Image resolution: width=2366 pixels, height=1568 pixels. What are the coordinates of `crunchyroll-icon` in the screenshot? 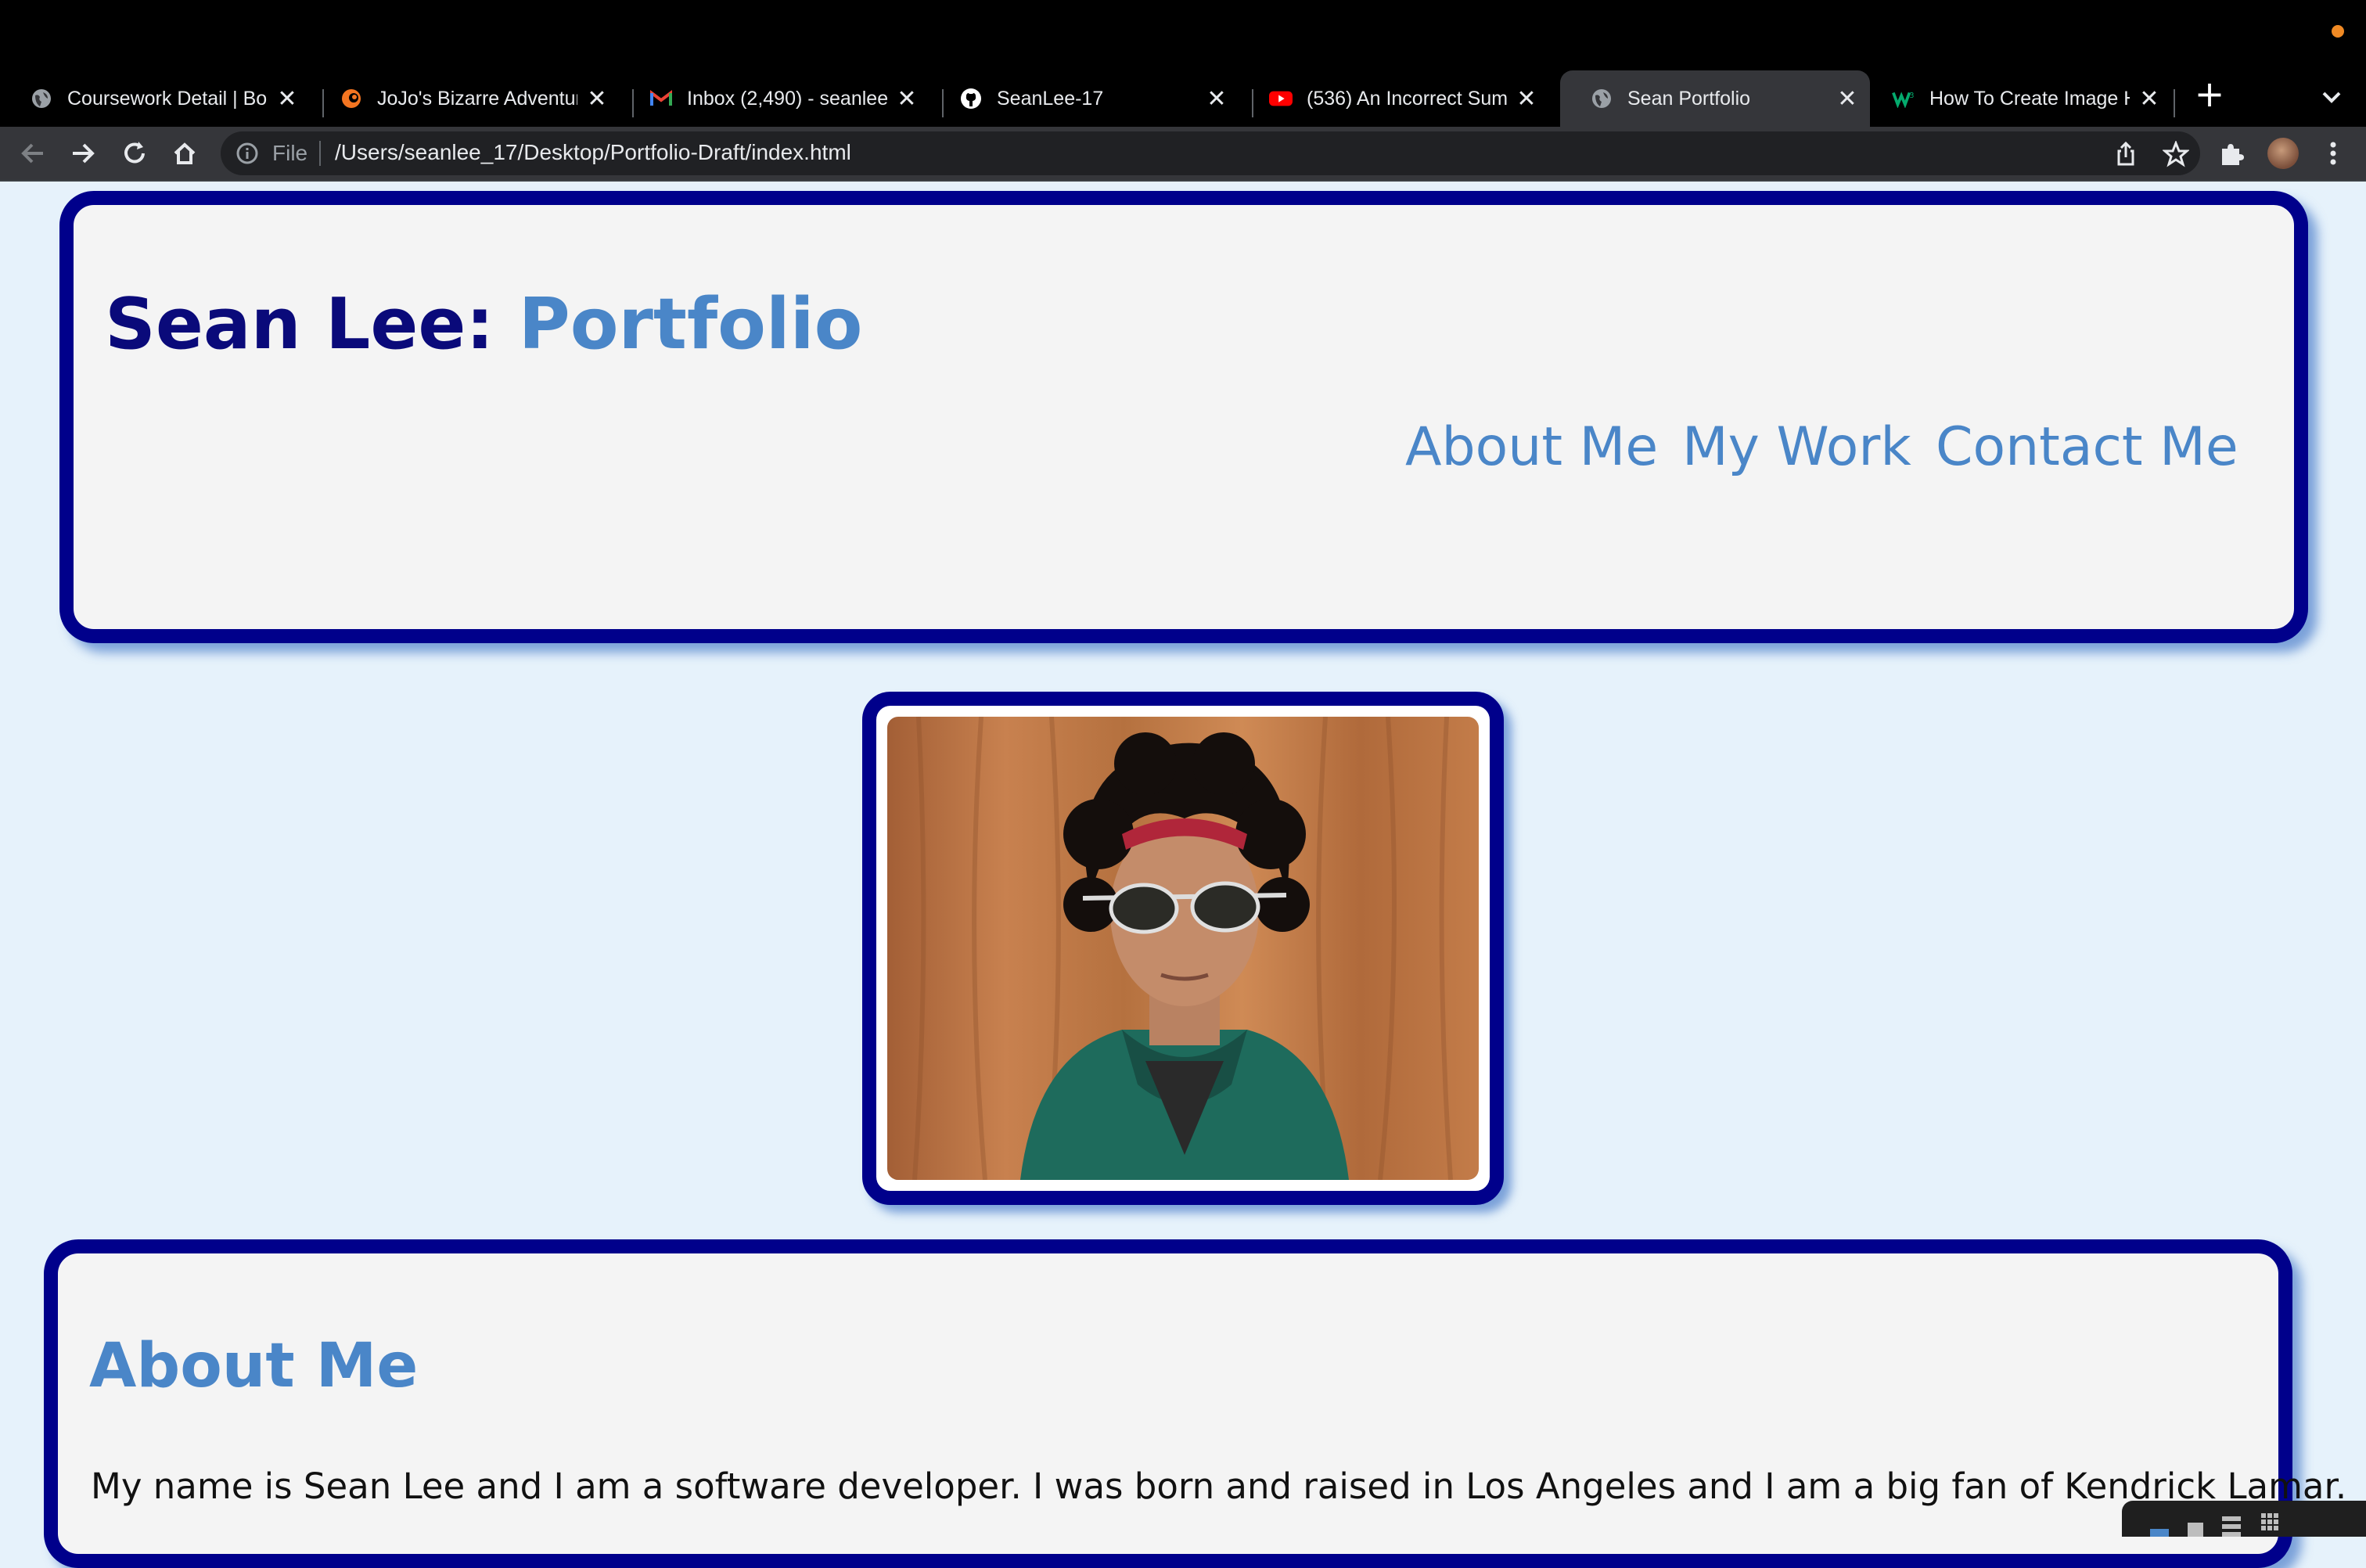 It's located at (352, 99).